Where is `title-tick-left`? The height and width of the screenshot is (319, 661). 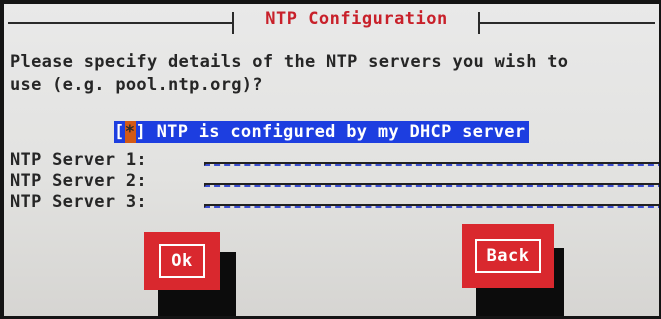 title-tick-left is located at coordinates (233, 23).